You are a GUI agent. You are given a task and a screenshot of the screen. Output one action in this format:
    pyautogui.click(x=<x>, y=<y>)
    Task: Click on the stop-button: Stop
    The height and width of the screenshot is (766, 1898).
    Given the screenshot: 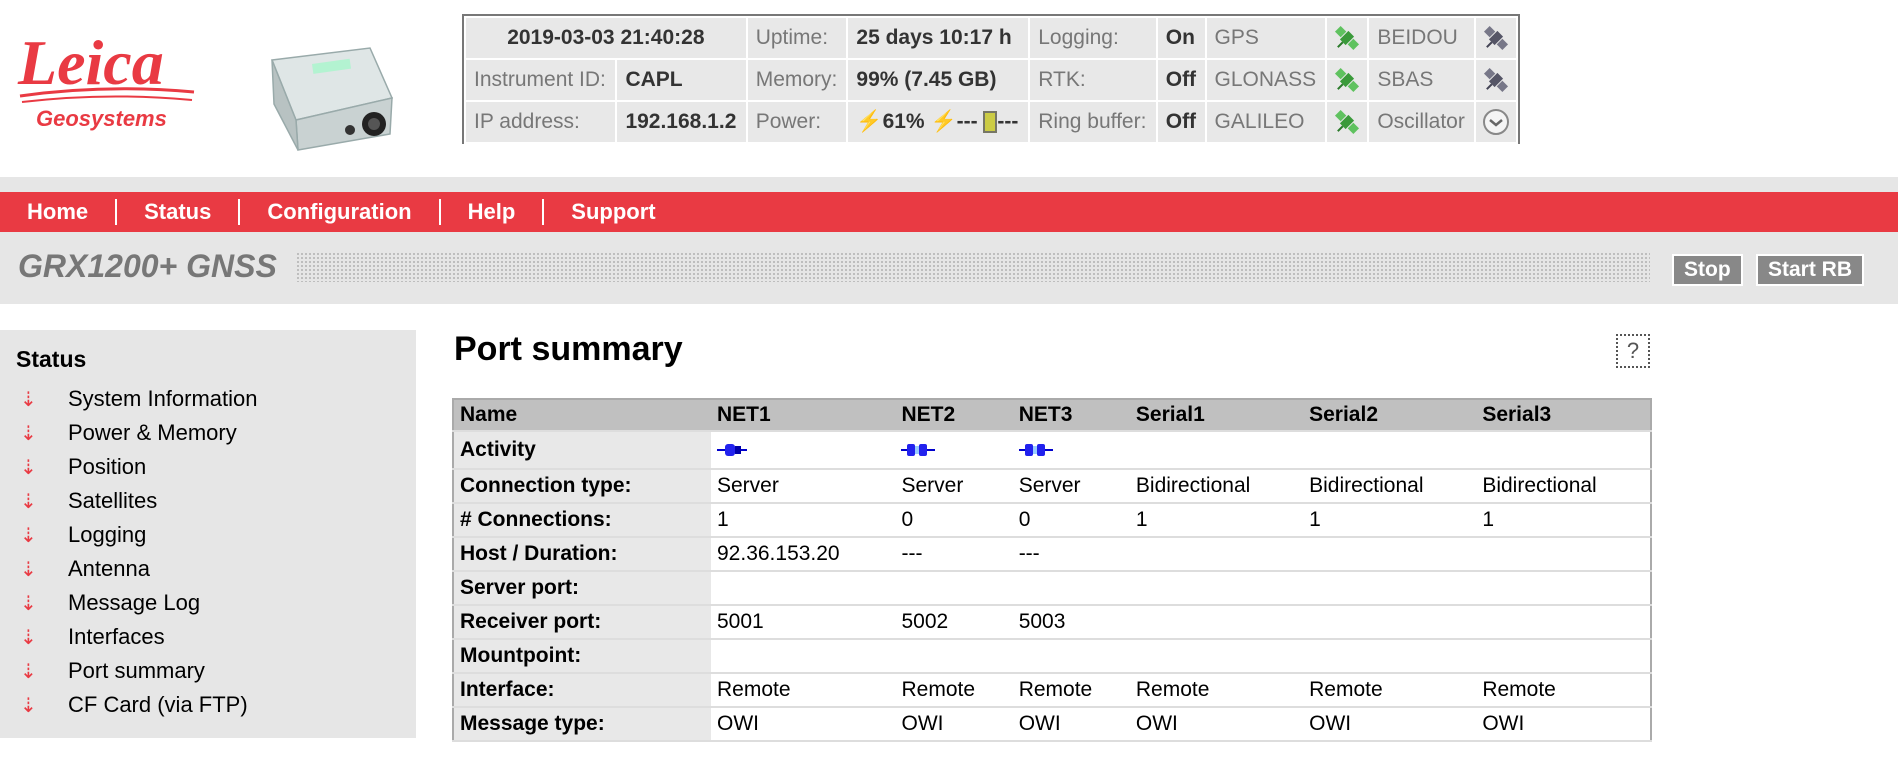 What is the action you would take?
    pyautogui.click(x=1707, y=270)
    